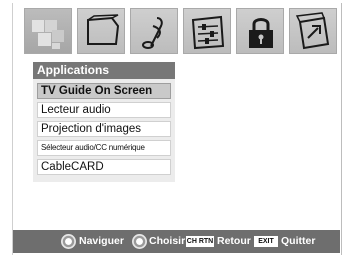  I want to click on setup-icon, so click(312, 31).